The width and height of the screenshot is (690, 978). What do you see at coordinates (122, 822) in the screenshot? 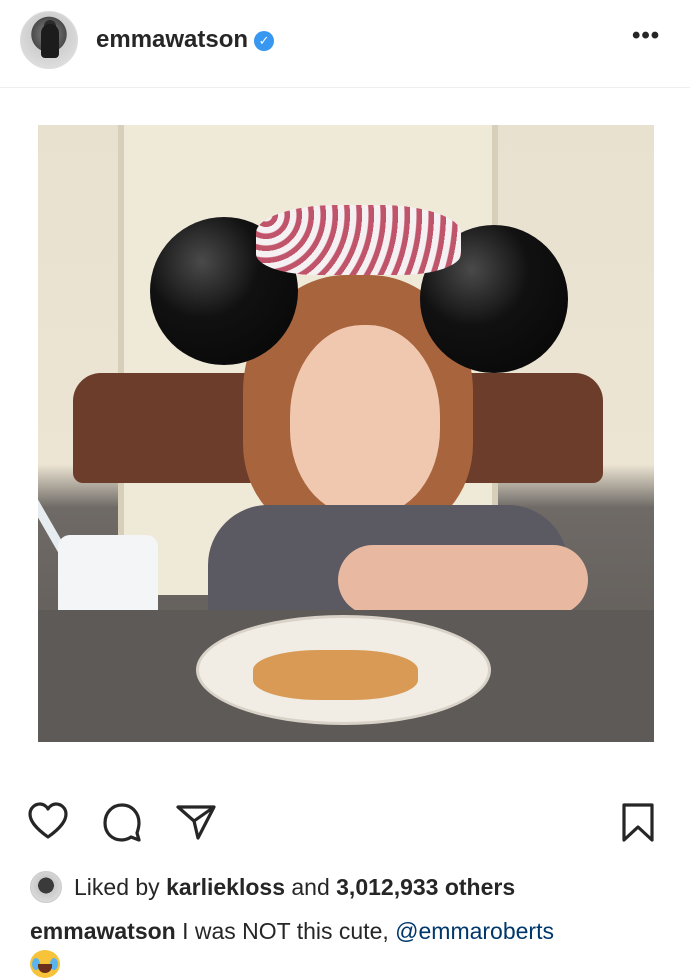
I see `comment-icon` at bounding box center [122, 822].